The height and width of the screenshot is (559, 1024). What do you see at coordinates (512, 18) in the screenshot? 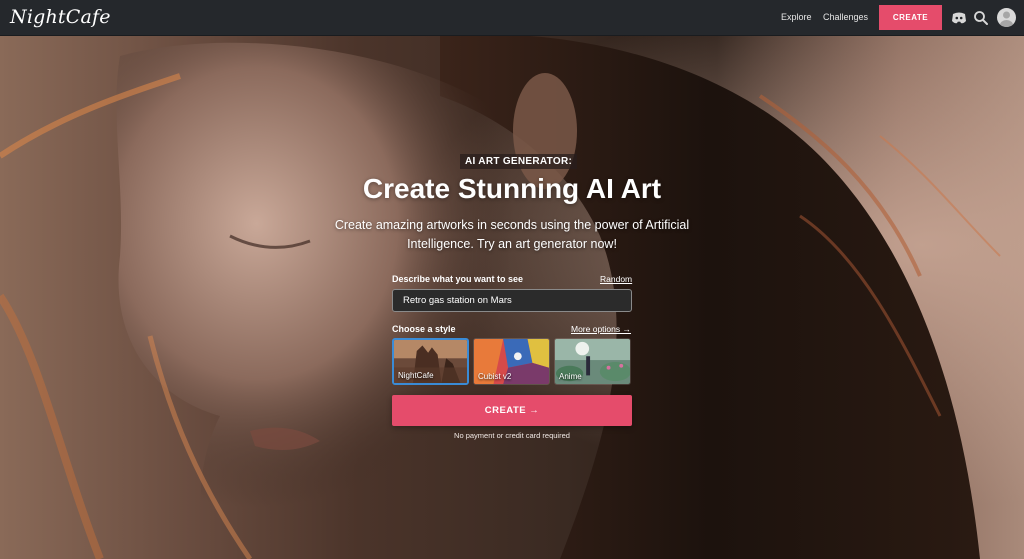
I see `top-navbar: NightCafe Explore Challenges CREATE` at bounding box center [512, 18].